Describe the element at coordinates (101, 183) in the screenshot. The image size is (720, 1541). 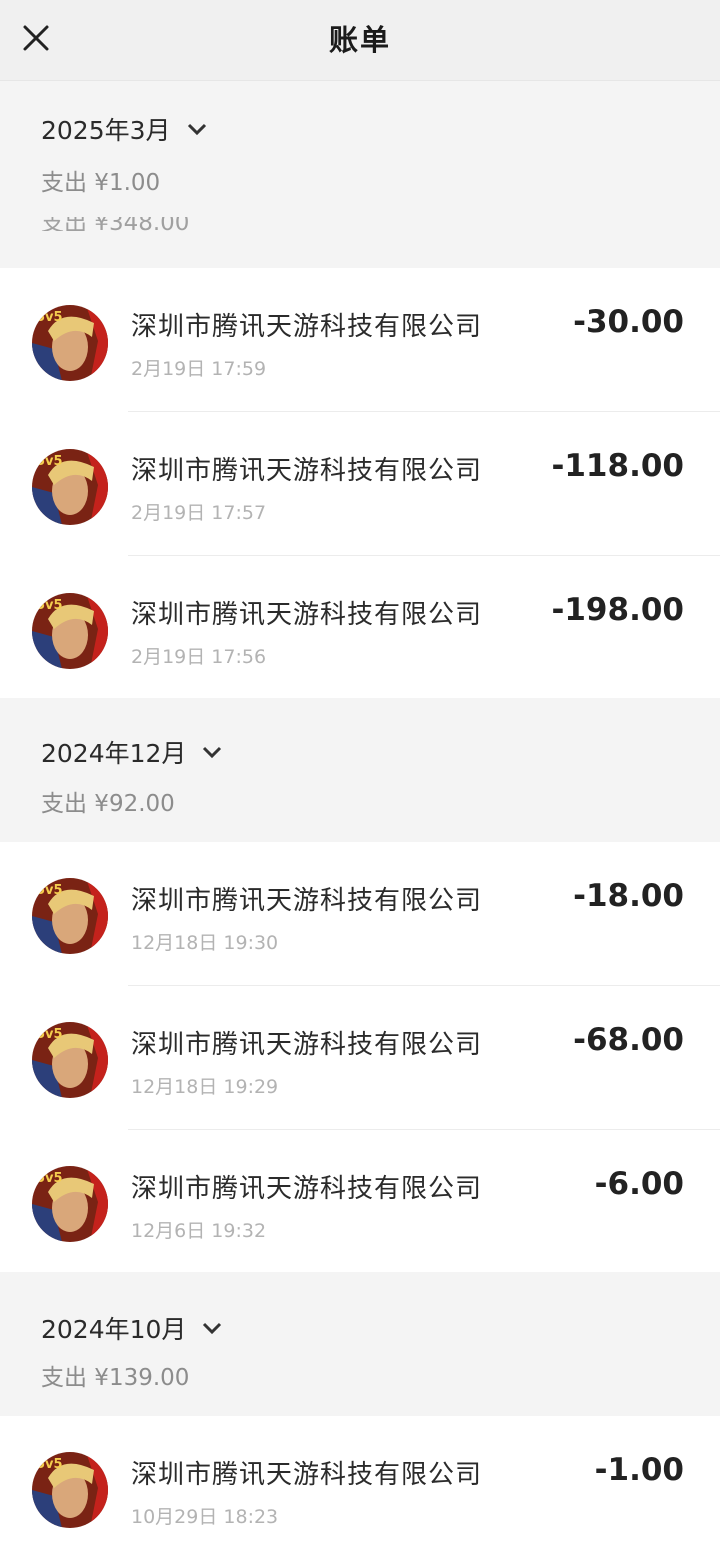
I see `month-summary: 支出 ¥1.00` at that location.